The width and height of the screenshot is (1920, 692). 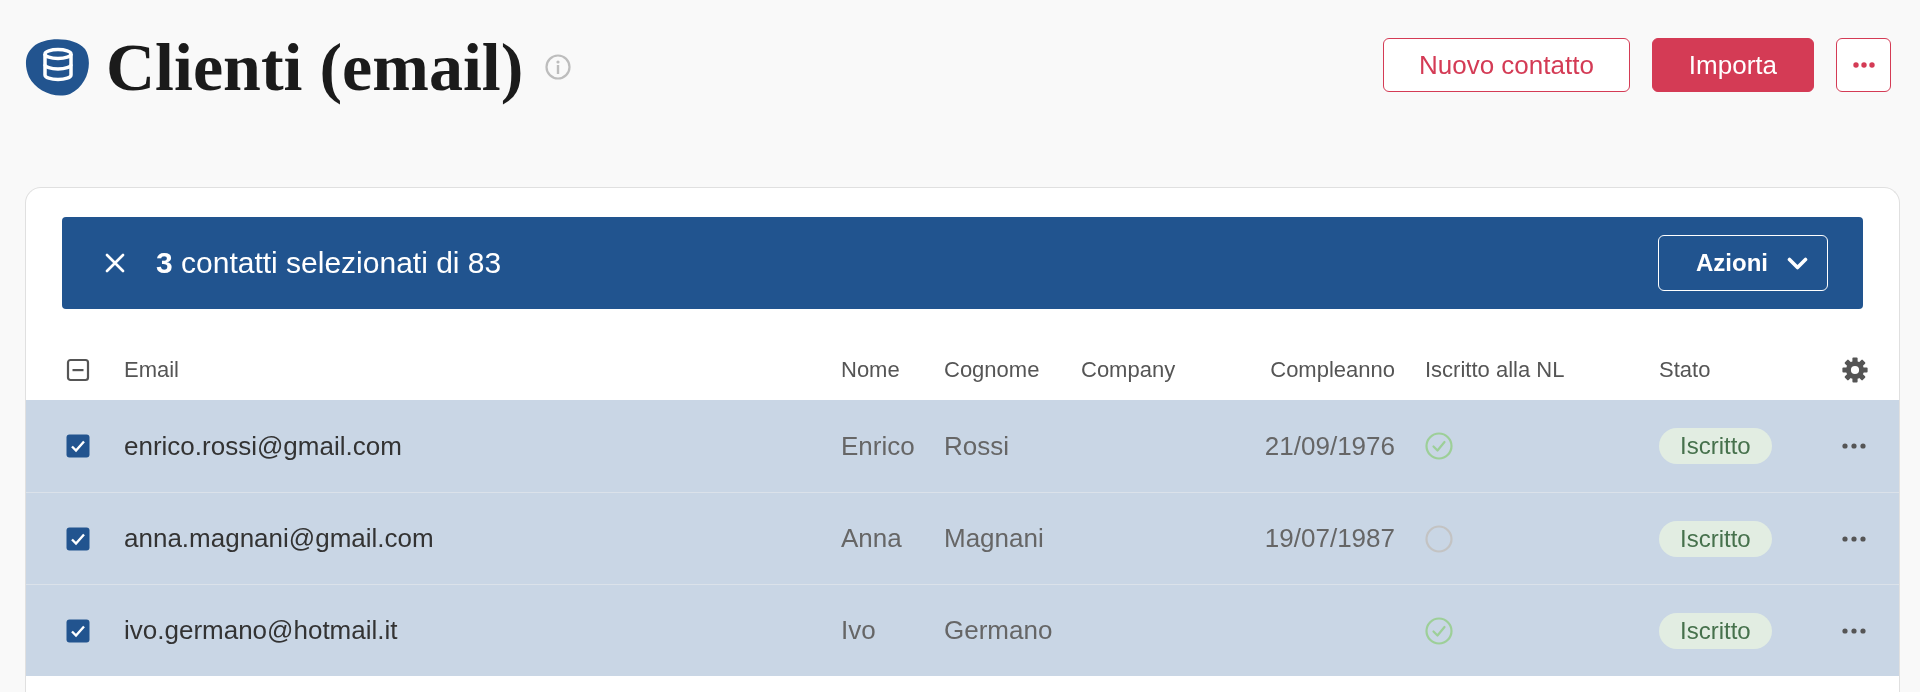 I want to click on last-name-text: Magnani, so click(x=994, y=538).